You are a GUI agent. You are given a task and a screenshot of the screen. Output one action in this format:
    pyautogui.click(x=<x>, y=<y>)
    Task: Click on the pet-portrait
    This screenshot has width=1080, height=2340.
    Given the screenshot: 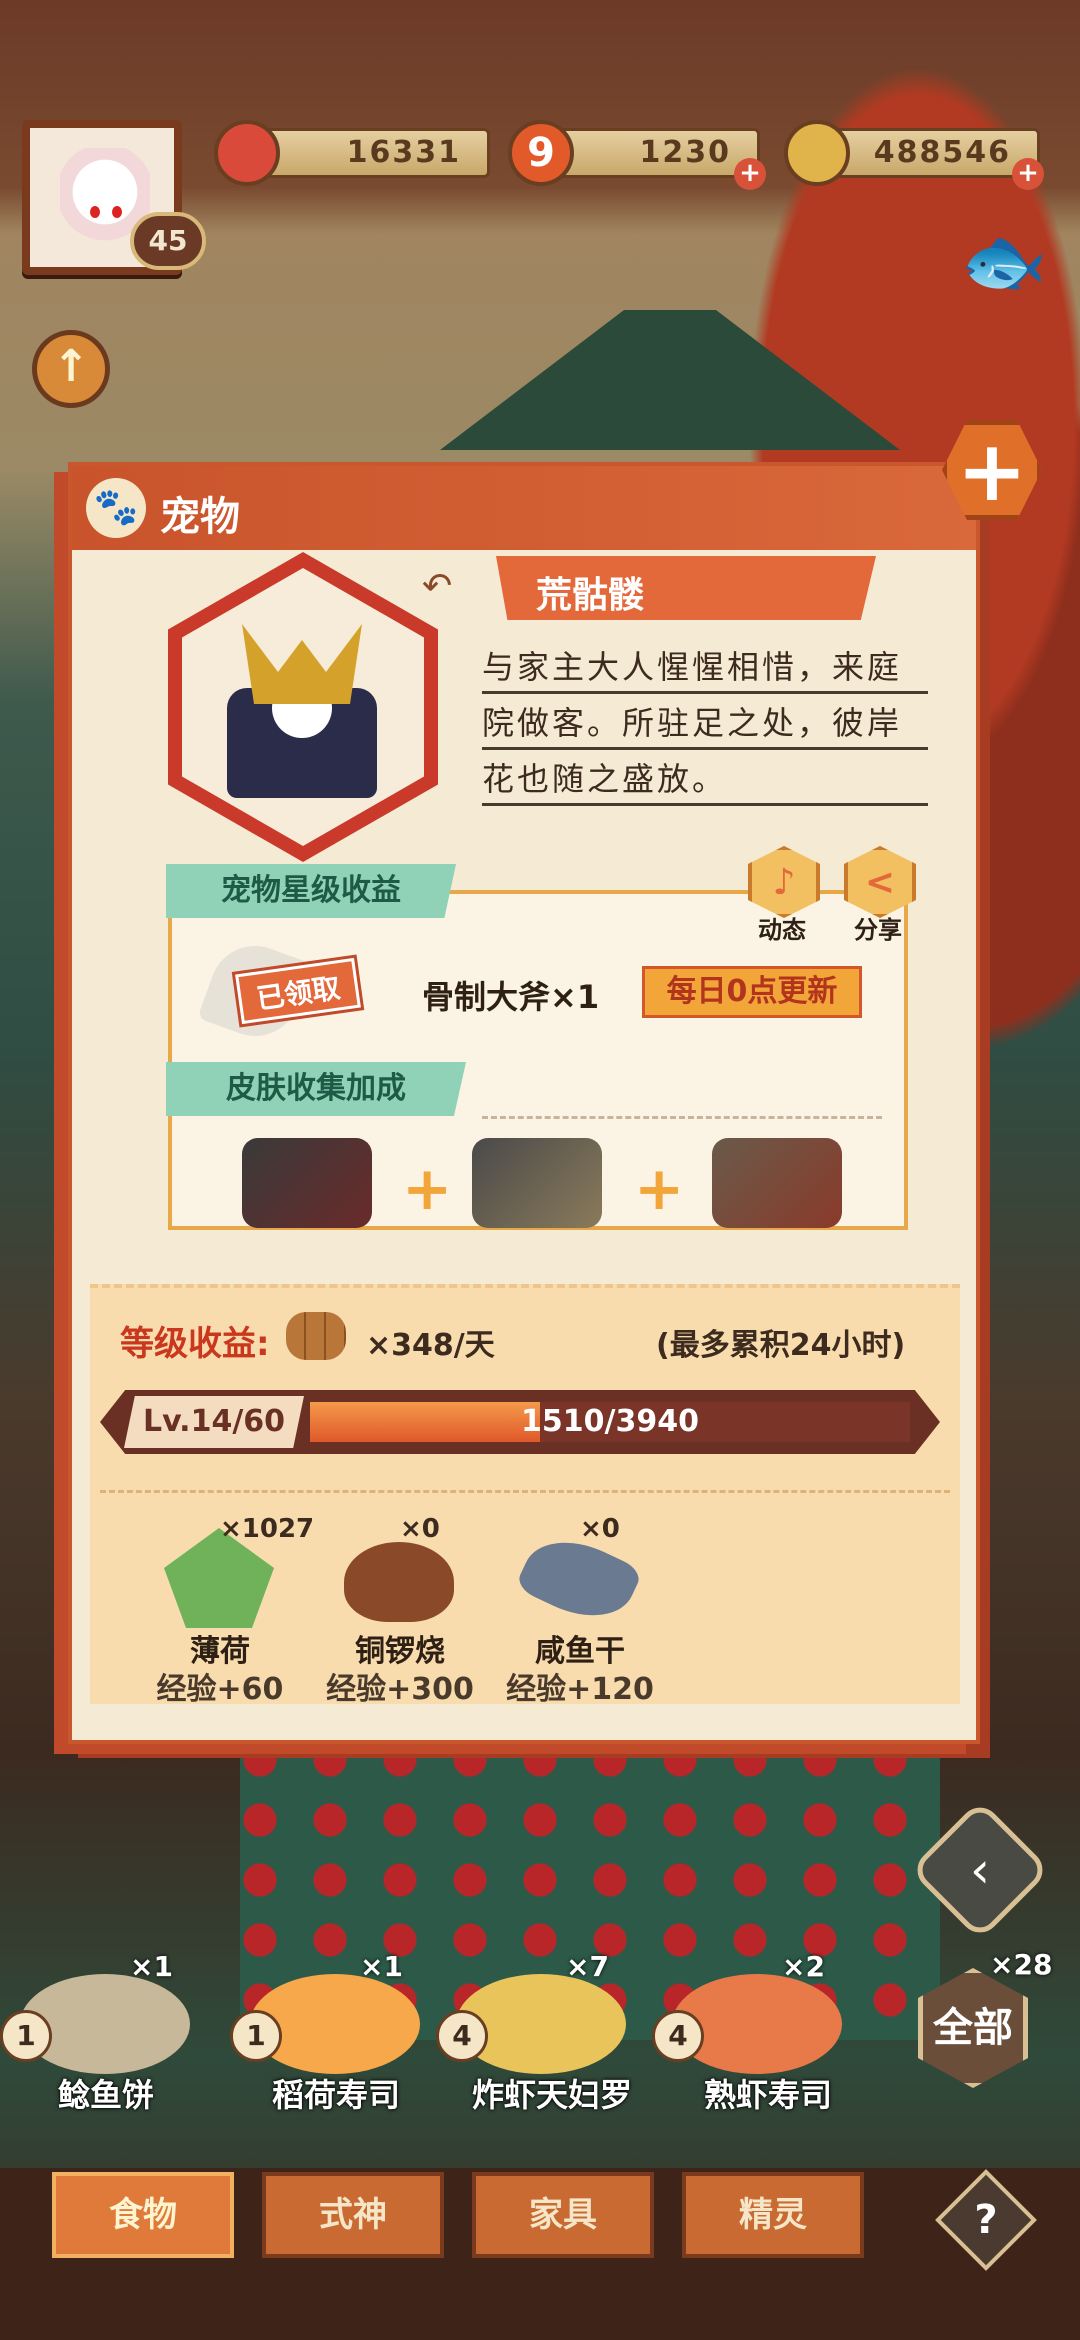 What is the action you would take?
    pyautogui.click(x=303, y=707)
    